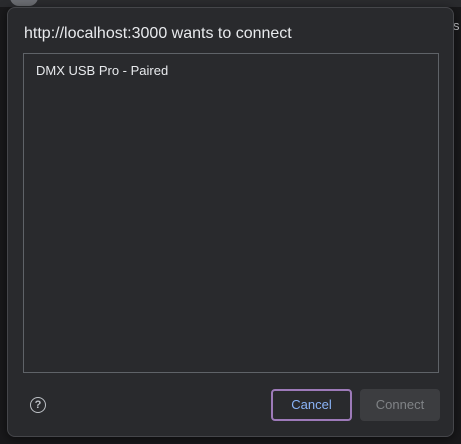 This screenshot has height=444, width=461. I want to click on dialog-title: http://localhost:3000 wants to connect, so click(158, 33).